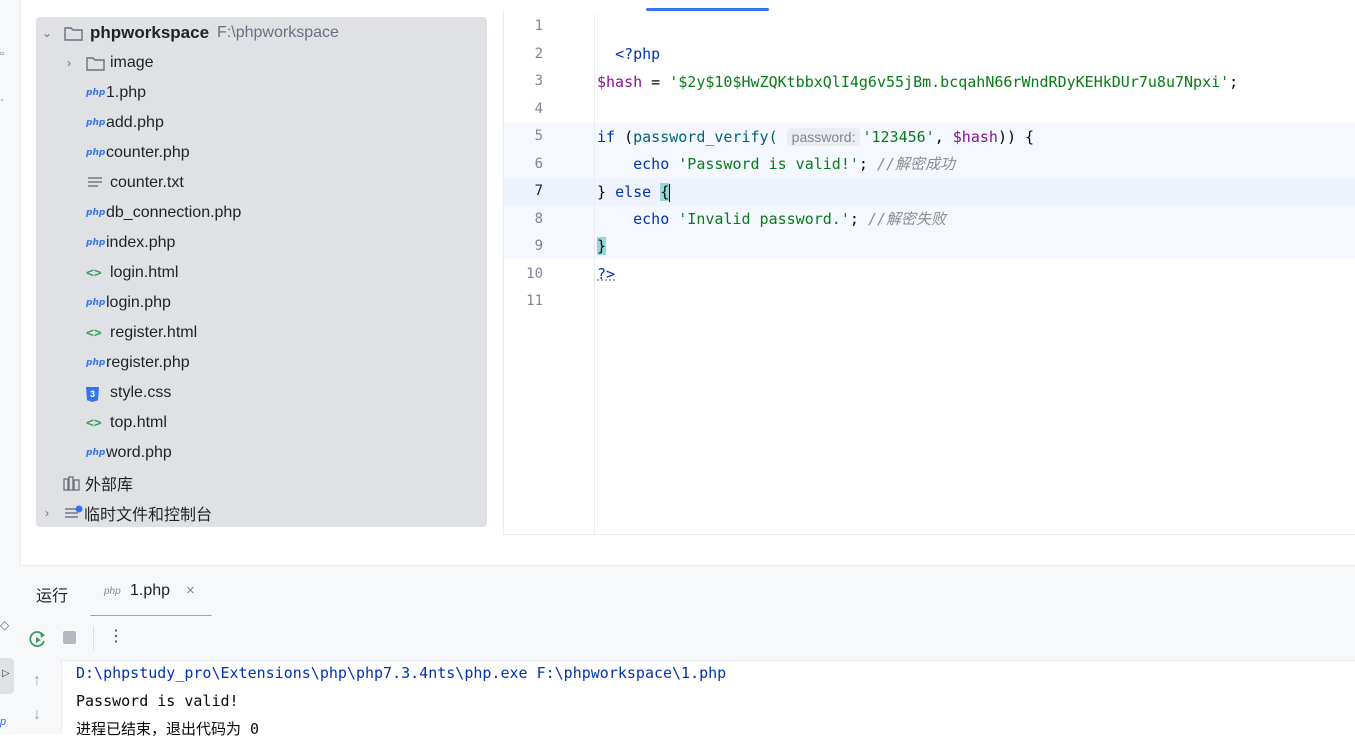 This screenshot has height=739, width=1355. What do you see at coordinates (132, 62) in the screenshot?
I see `tree-item-label: image` at bounding box center [132, 62].